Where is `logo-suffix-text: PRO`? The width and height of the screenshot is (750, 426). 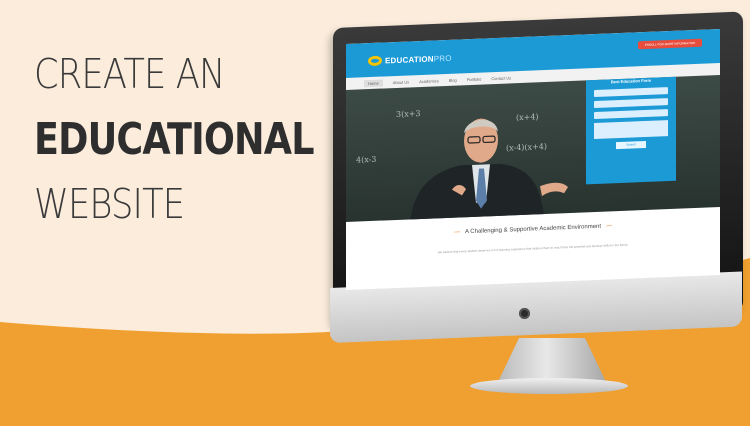 logo-suffix-text: PRO is located at coordinates (442, 58).